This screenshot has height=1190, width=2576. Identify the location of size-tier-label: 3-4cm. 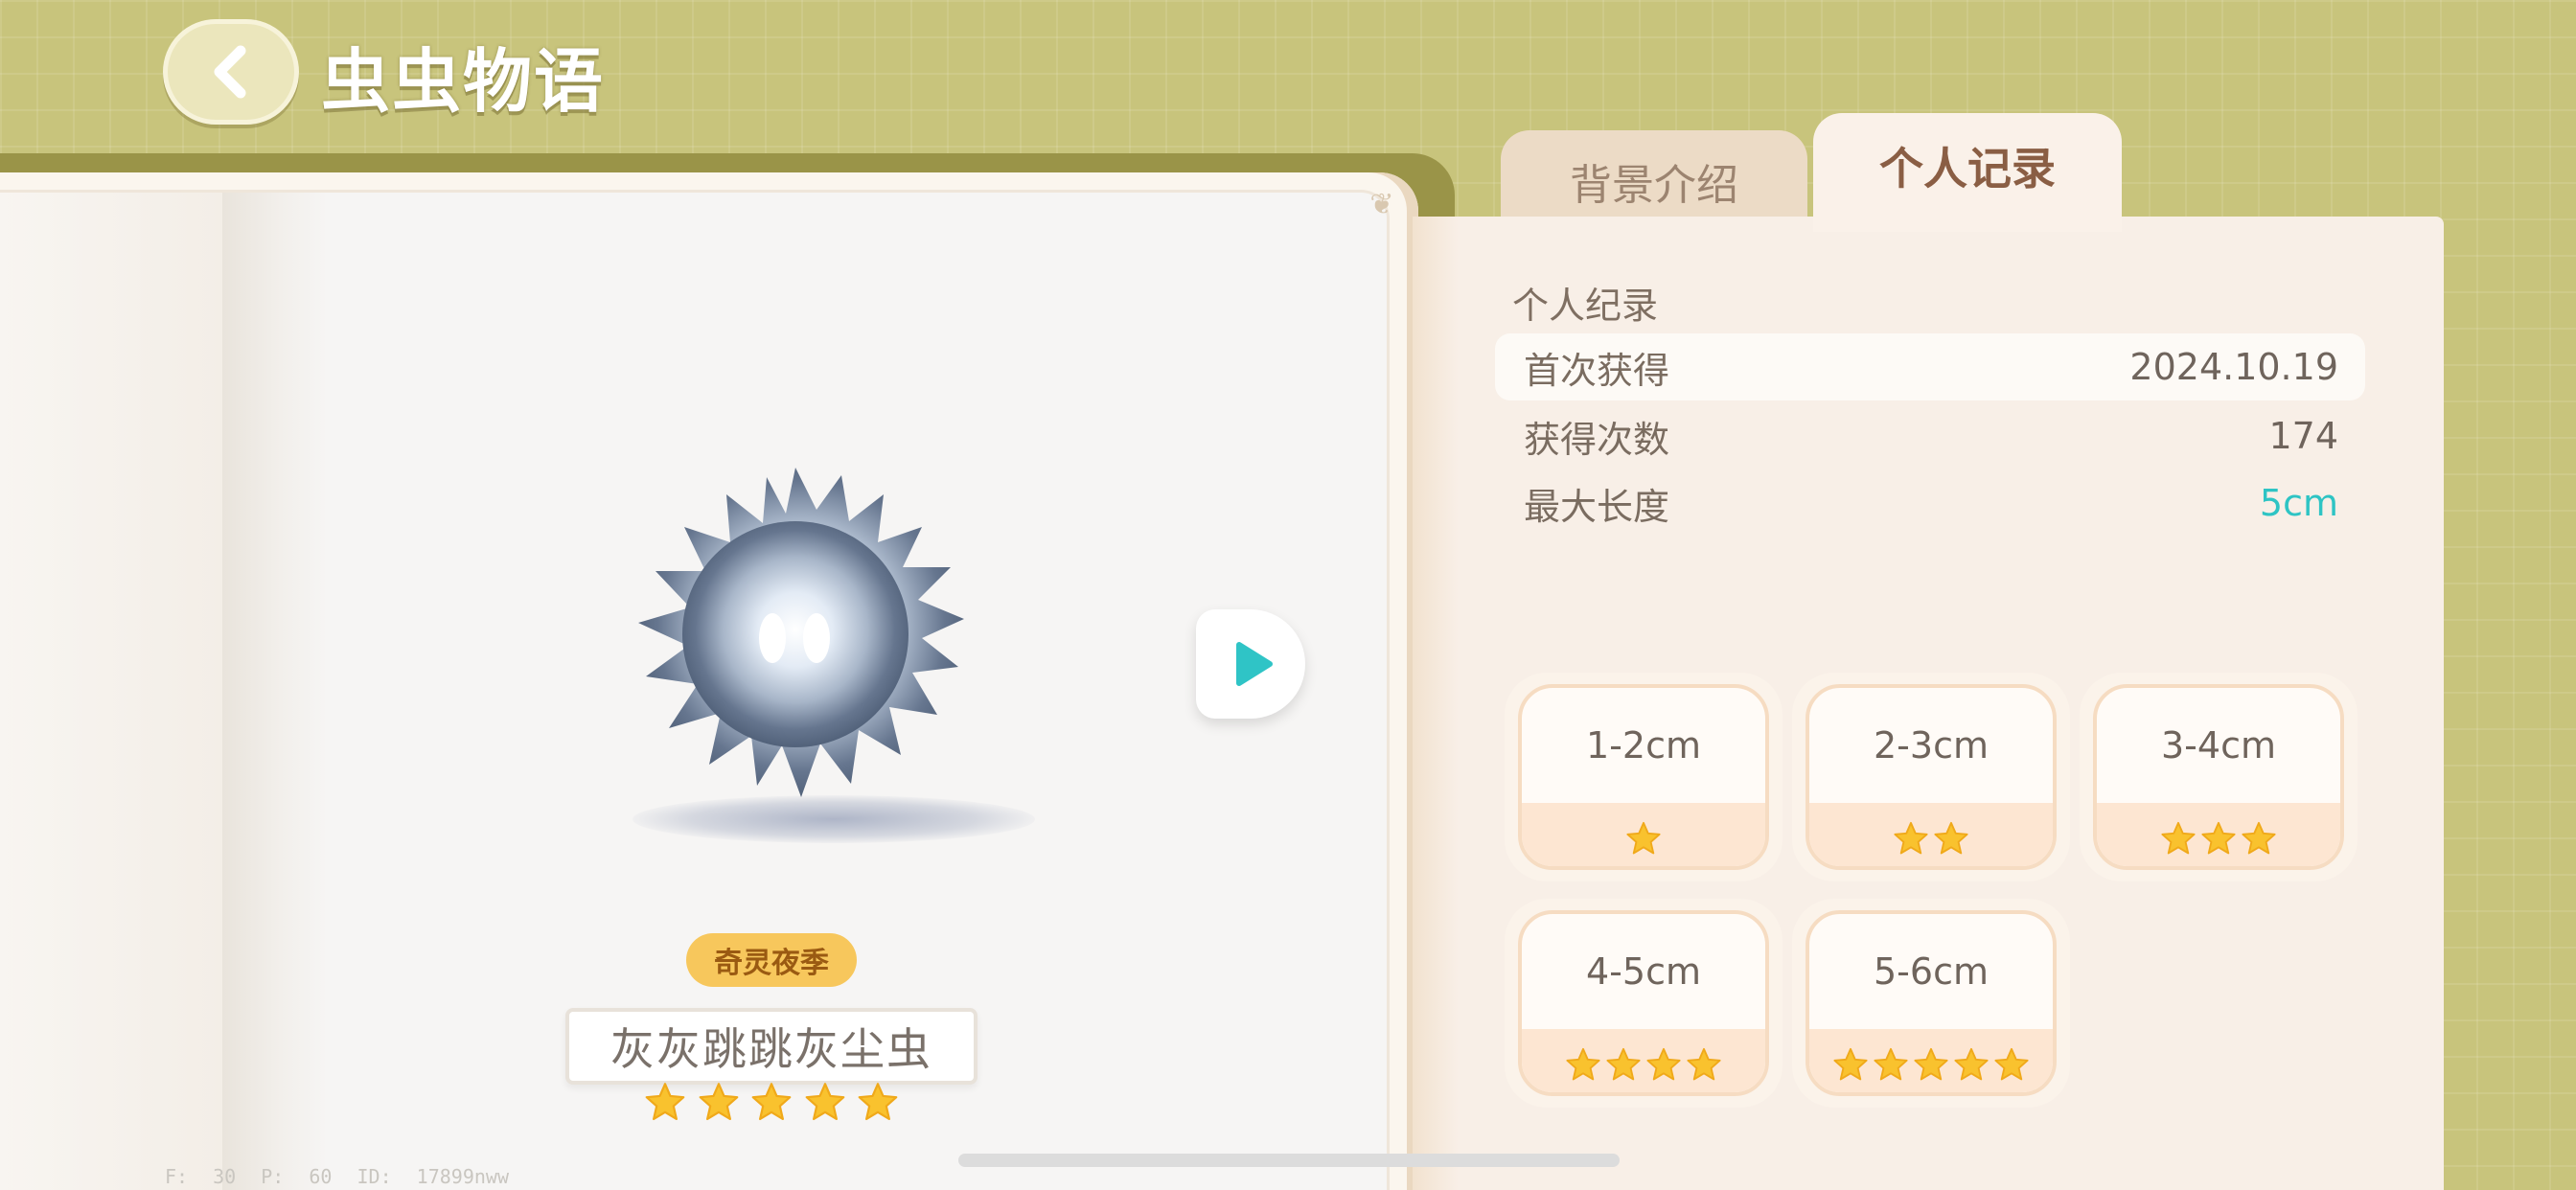
(2218, 746).